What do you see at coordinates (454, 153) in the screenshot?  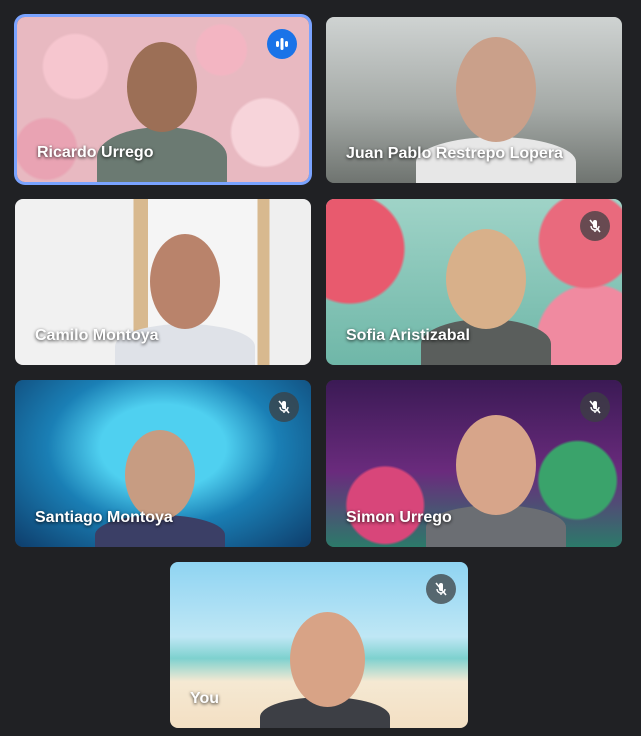 I see `participant-name: Juan Pablo Restrepo Lopera` at bounding box center [454, 153].